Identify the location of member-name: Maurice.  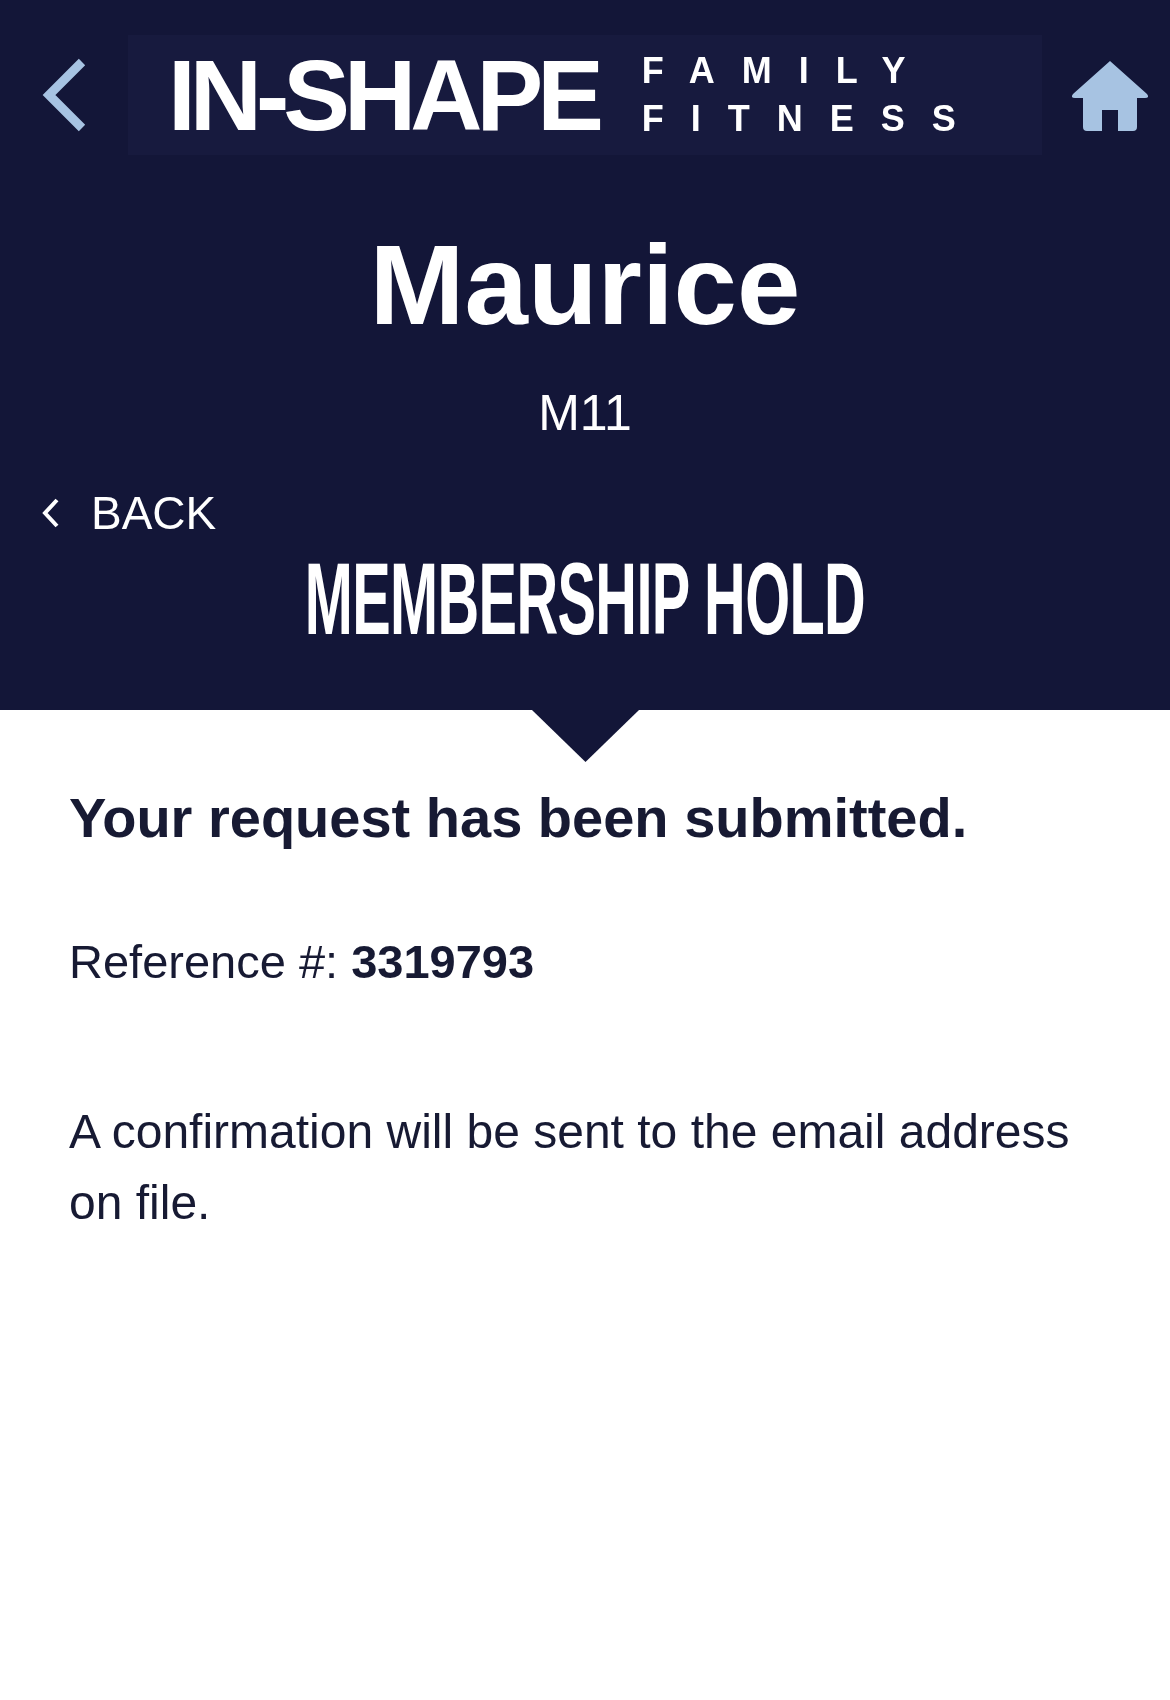
(585, 285).